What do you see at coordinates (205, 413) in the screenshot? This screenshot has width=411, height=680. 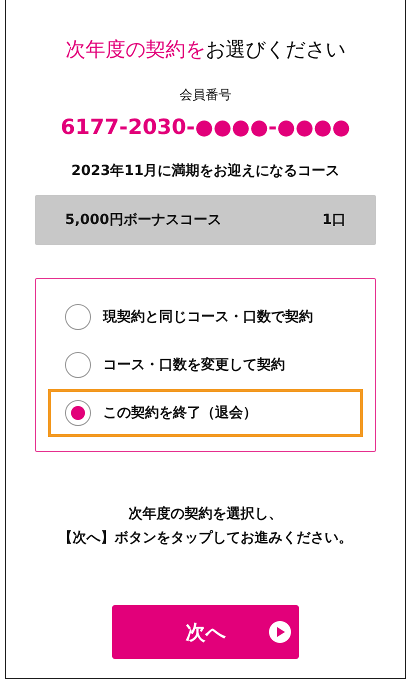 I see `radio-option: この契約を終了（退会）` at bounding box center [205, 413].